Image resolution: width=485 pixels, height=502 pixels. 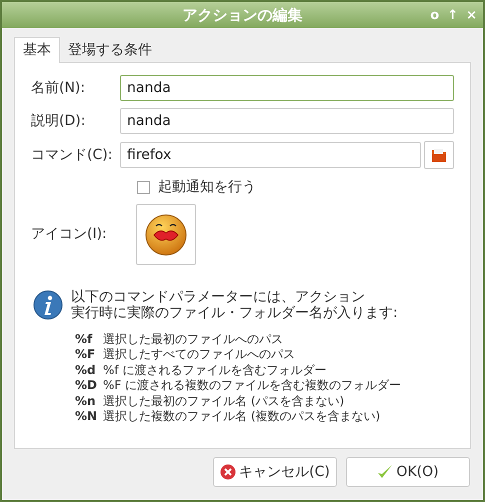 I want to click on parameter-code: %n, so click(x=86, y=401).